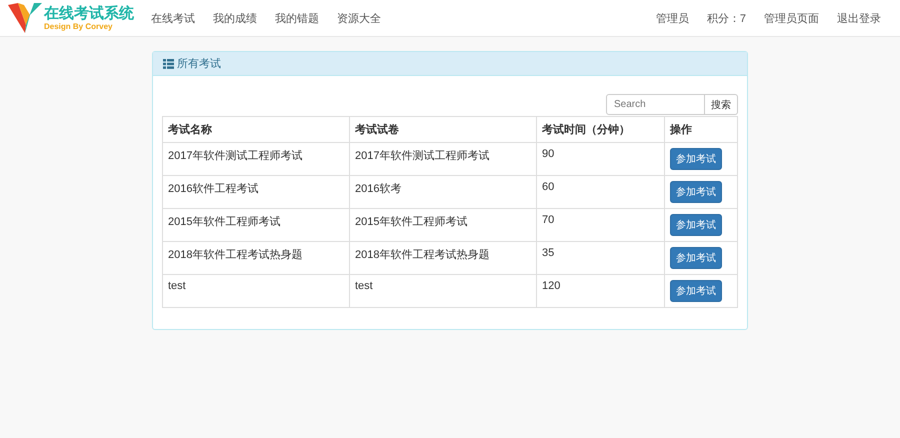  What do you see at coordinates (701, 129) in the screenshot?
I see `column-header: 操作` at bounding box center [701, 129].